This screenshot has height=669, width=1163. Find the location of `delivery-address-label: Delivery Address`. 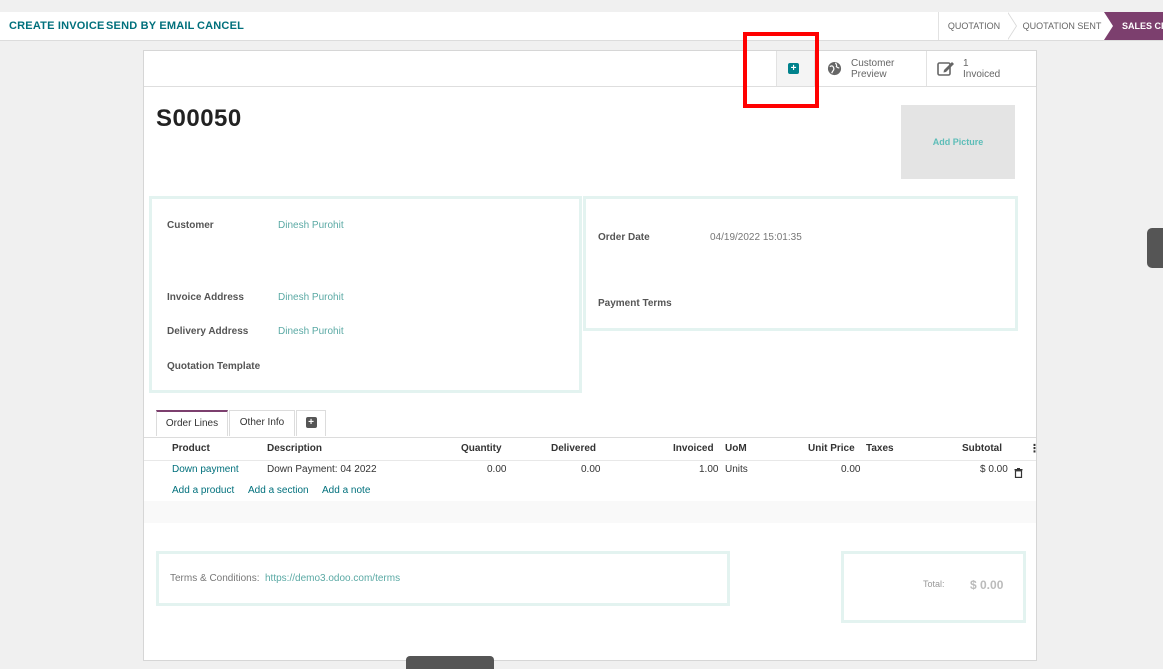

delivery-address-label: Delivery Address is located at coordinates (208, 331).